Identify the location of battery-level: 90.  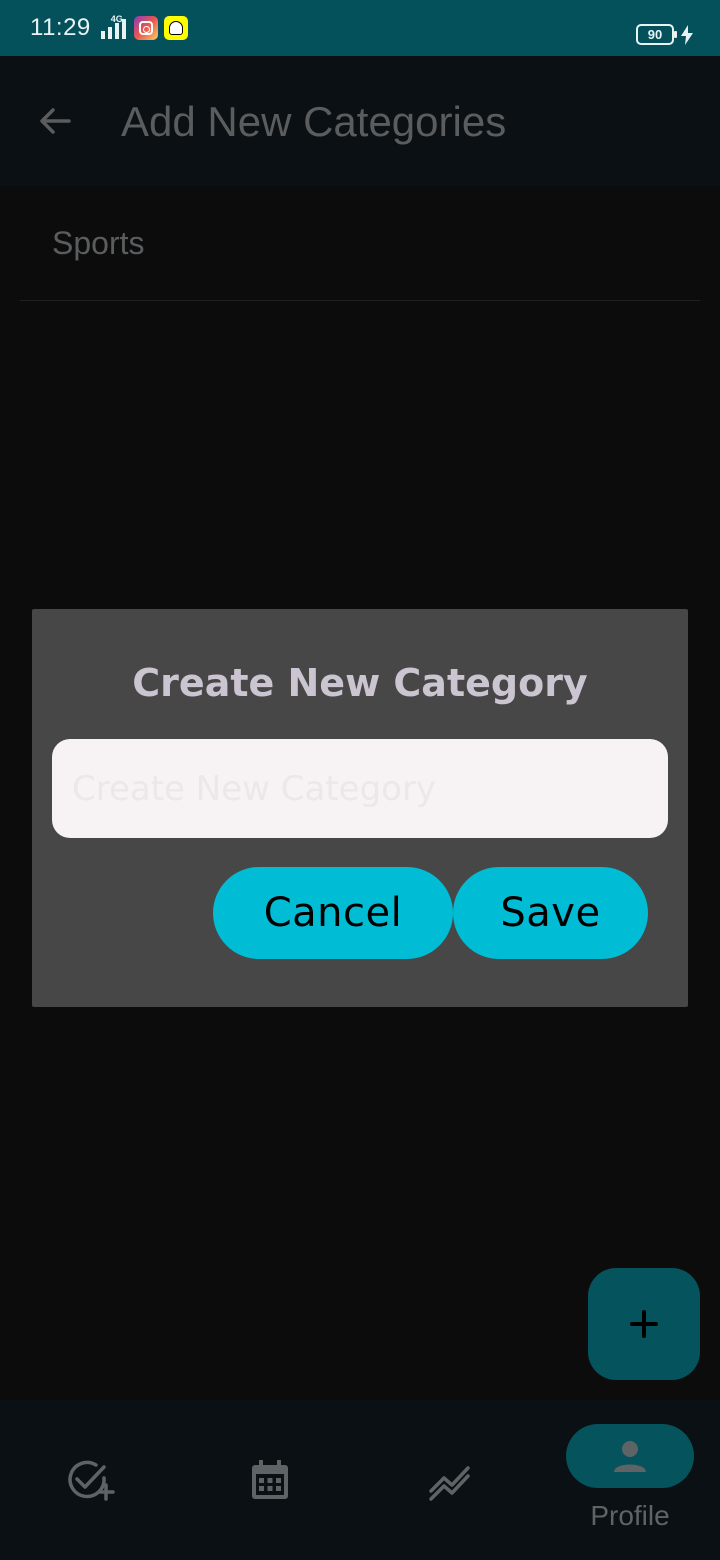
(655, 34).